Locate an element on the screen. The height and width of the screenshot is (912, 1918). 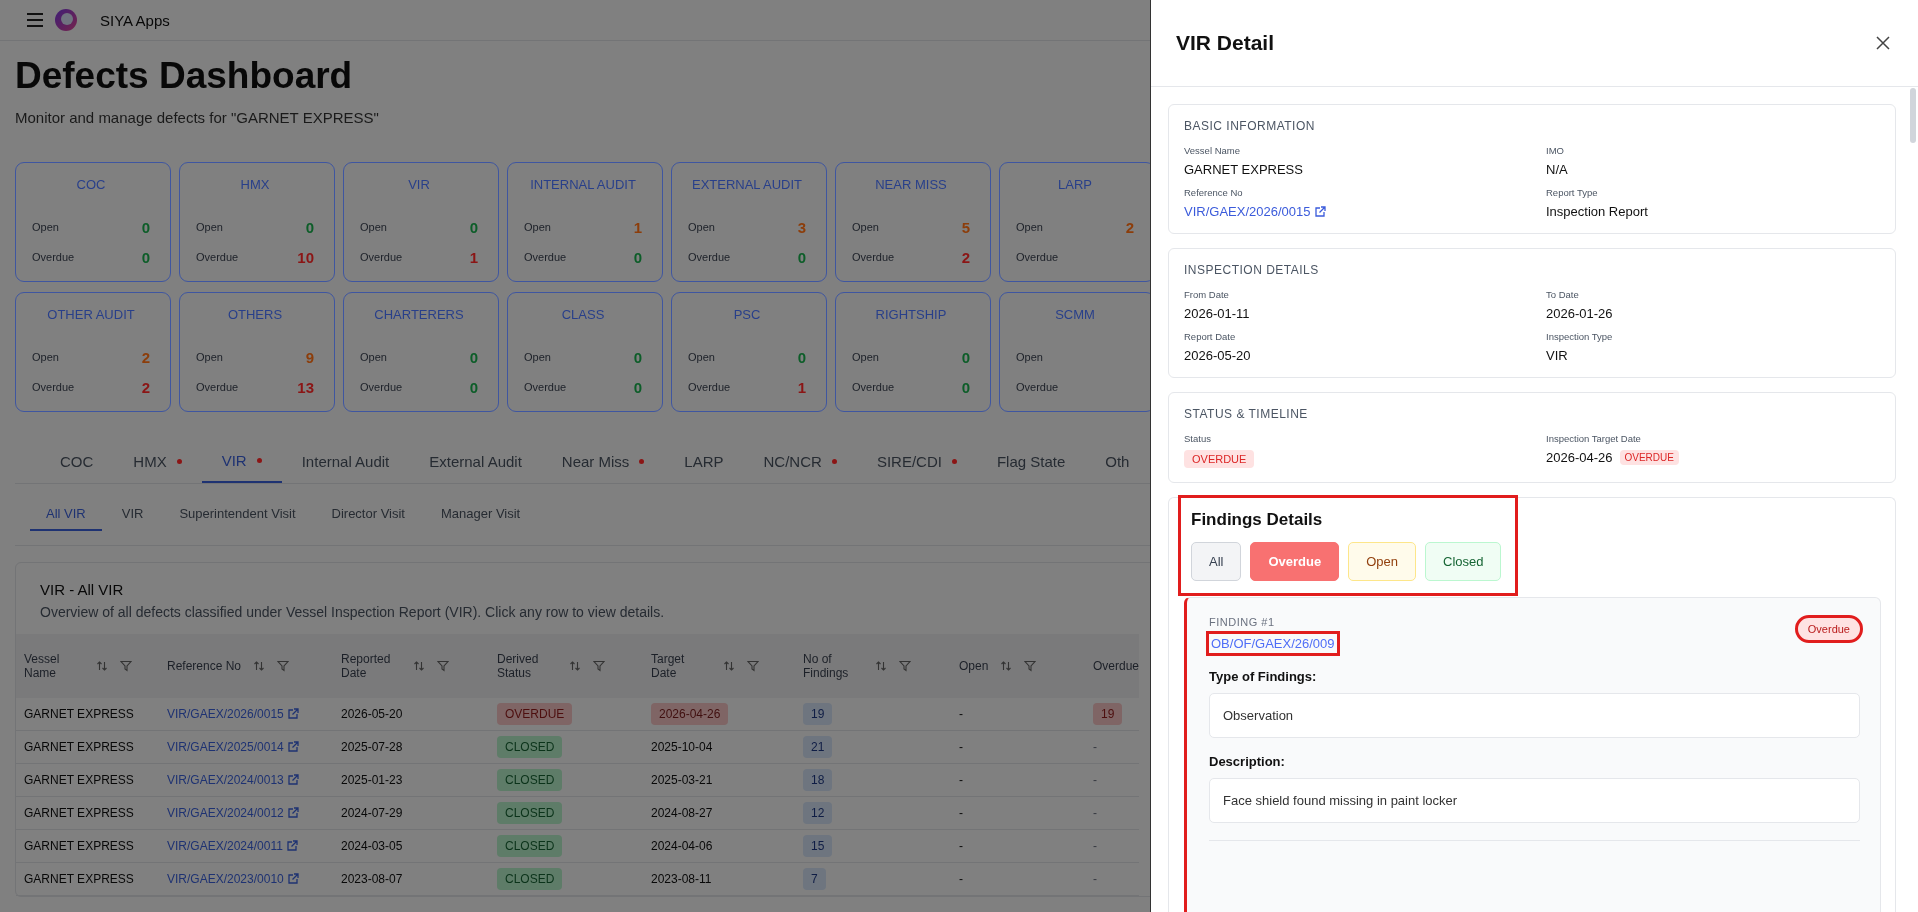
filter-button: Open is located at coordinates (1382, 561).